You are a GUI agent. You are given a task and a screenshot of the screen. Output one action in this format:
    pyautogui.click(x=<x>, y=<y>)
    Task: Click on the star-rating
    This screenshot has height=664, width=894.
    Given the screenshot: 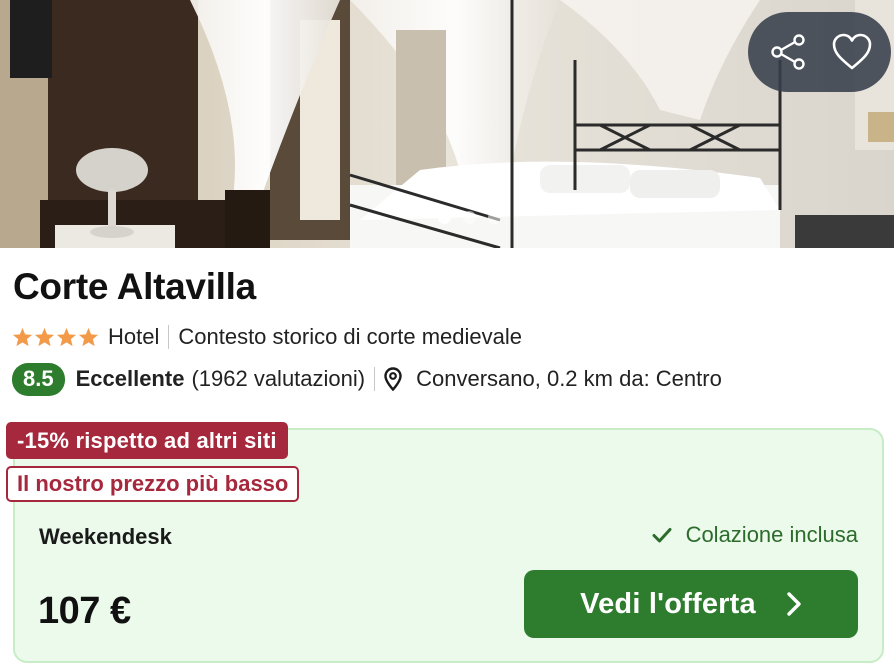 What is the action you would take?
    pyautogui.click(x=55, y=337)
    